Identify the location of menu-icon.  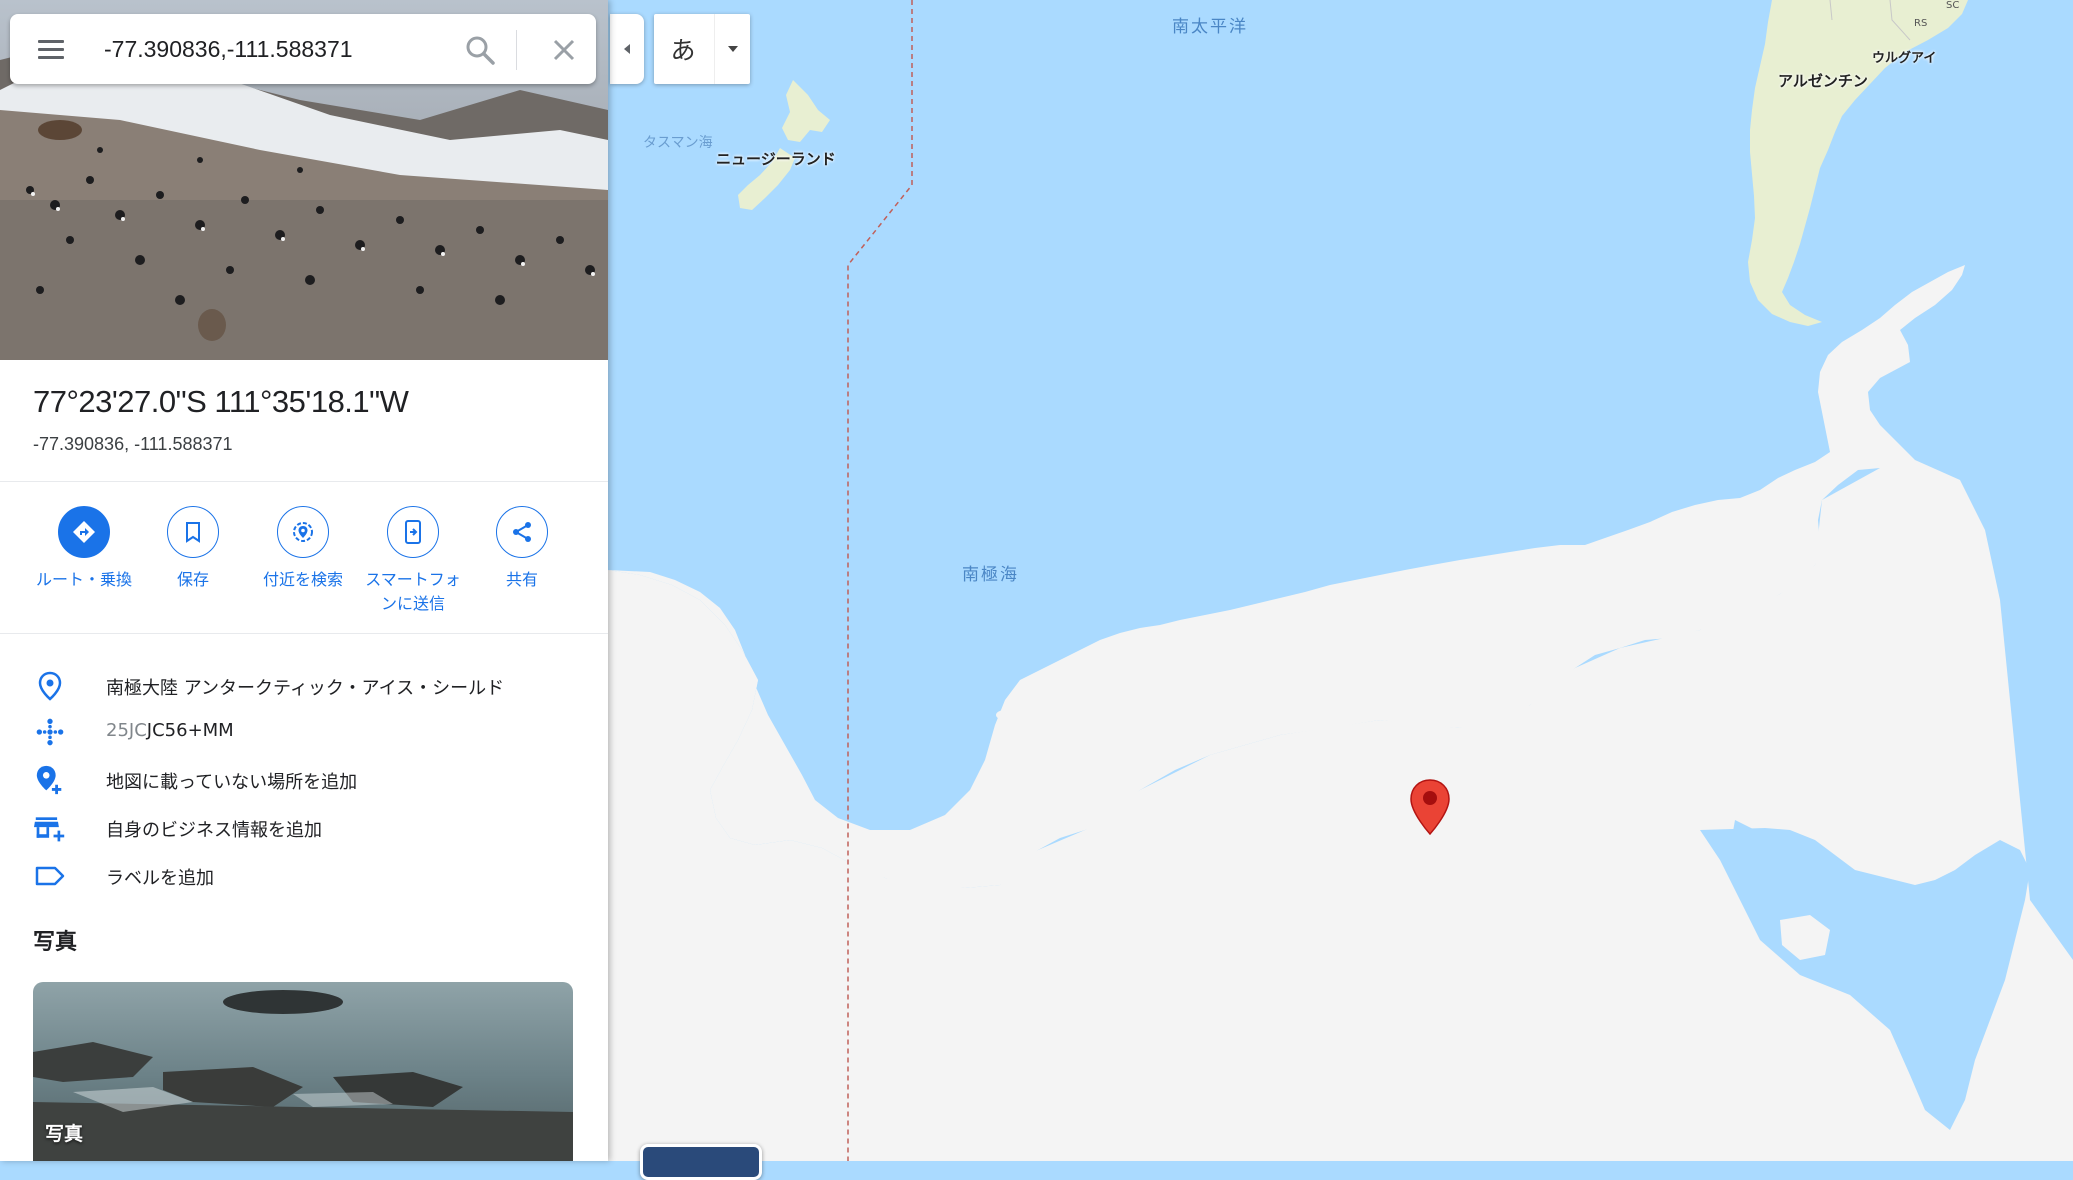
(51, 41).